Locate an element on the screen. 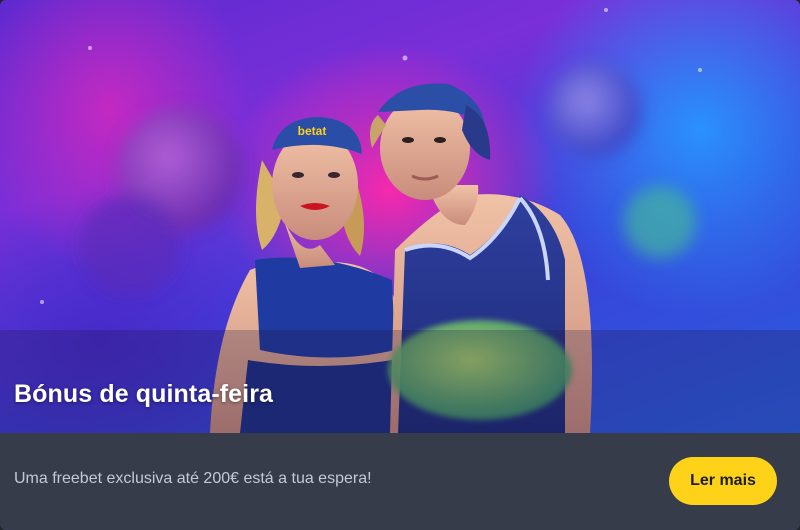 The height and width of the screenshot is (530, 800). cap-logo: betat is located at coordinates (312, 131).